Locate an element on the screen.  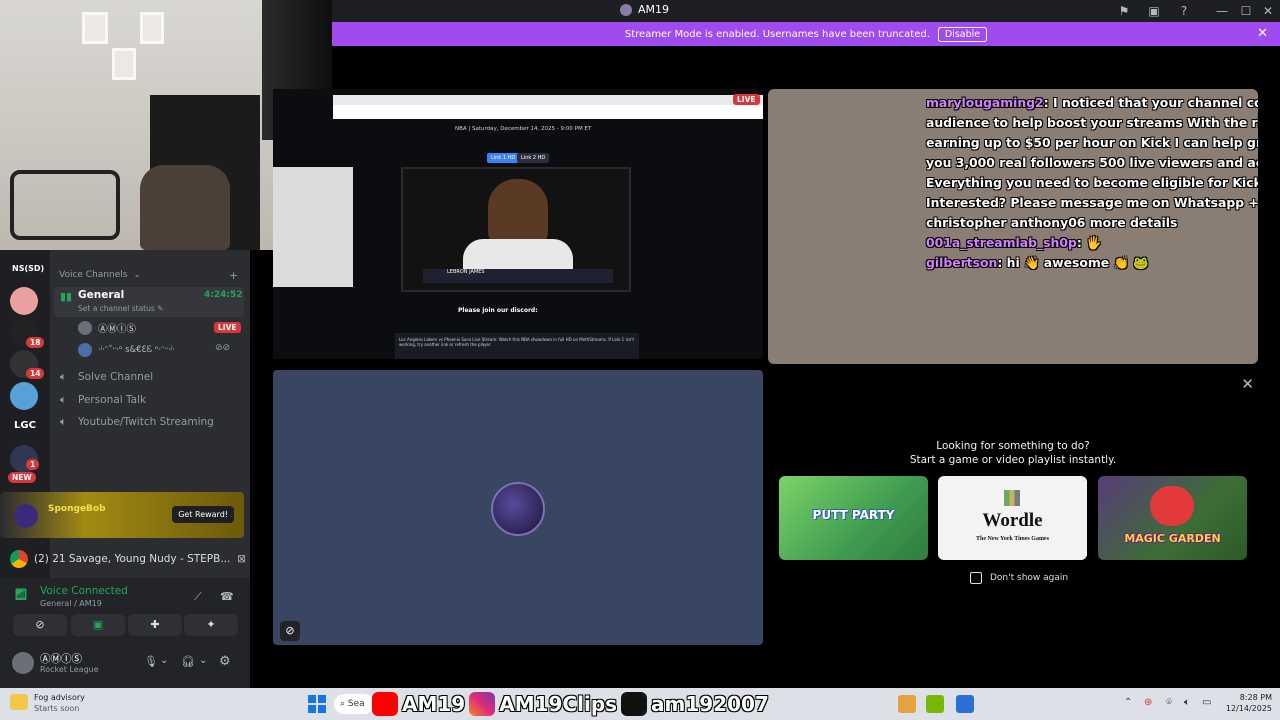
server-label-lgc: LGC is located at coordinates (25, 425).